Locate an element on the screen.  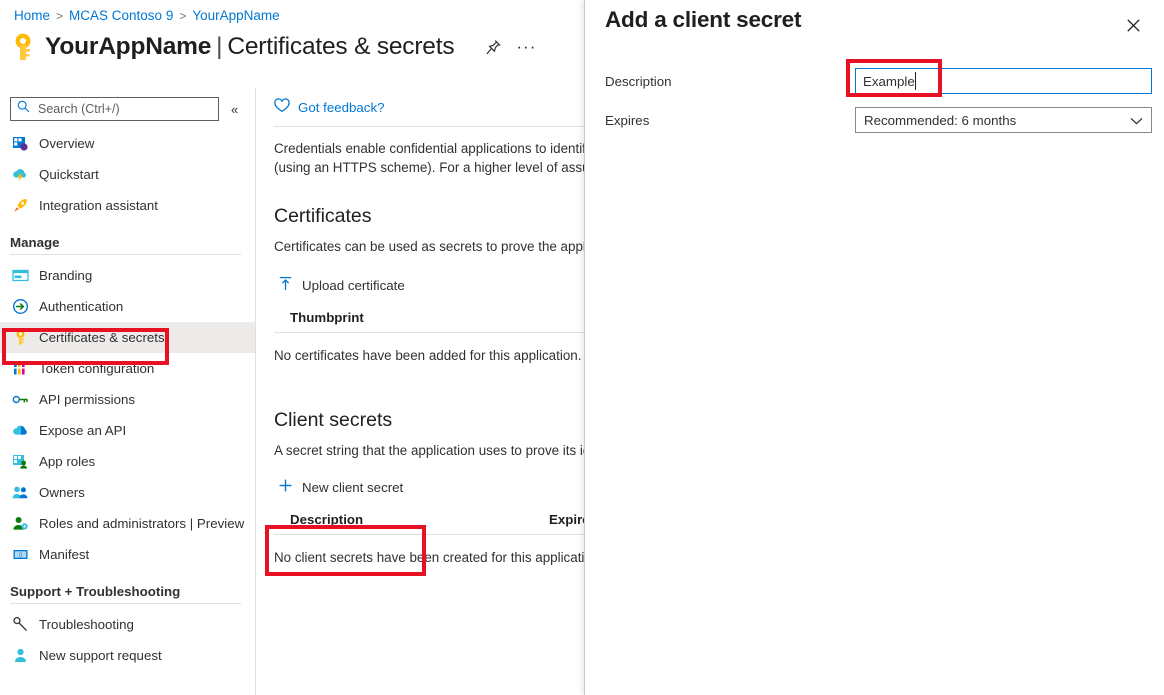
owners-people-icon is located at coordinates (20, 492).